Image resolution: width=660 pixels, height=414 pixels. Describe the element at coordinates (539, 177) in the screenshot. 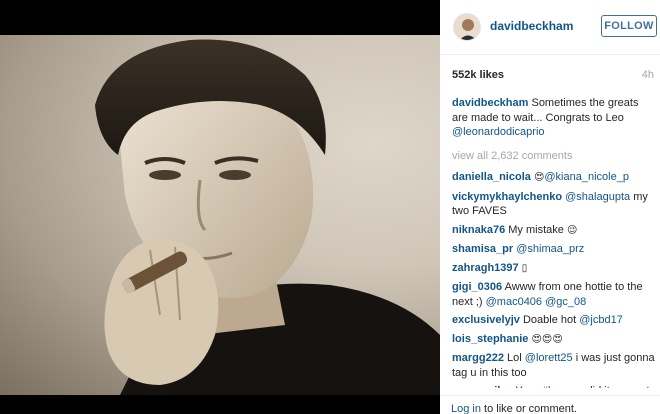

I see `emoji-icon: 😍` at that location.